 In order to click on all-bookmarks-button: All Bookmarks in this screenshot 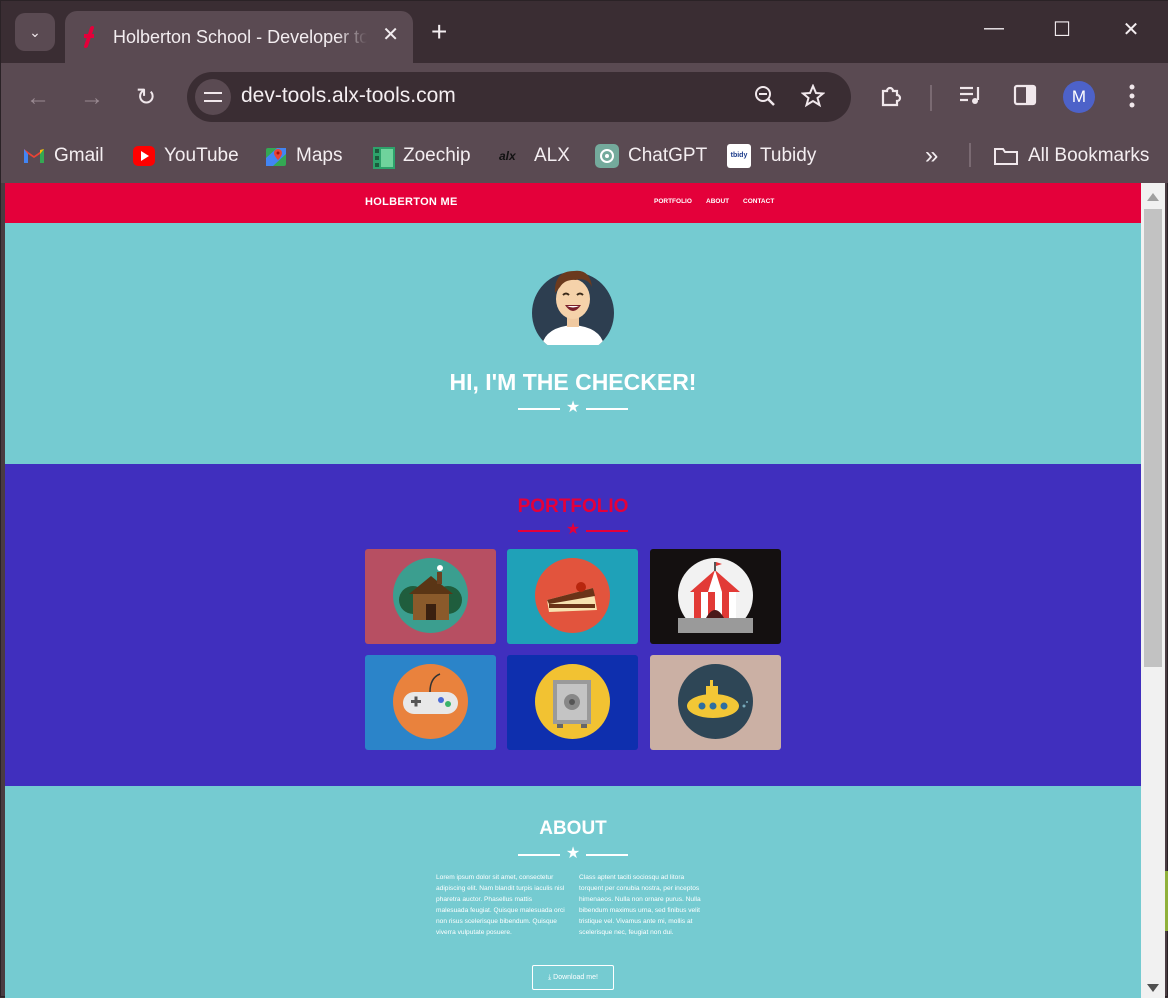, I will do `click(1071, 156)`.